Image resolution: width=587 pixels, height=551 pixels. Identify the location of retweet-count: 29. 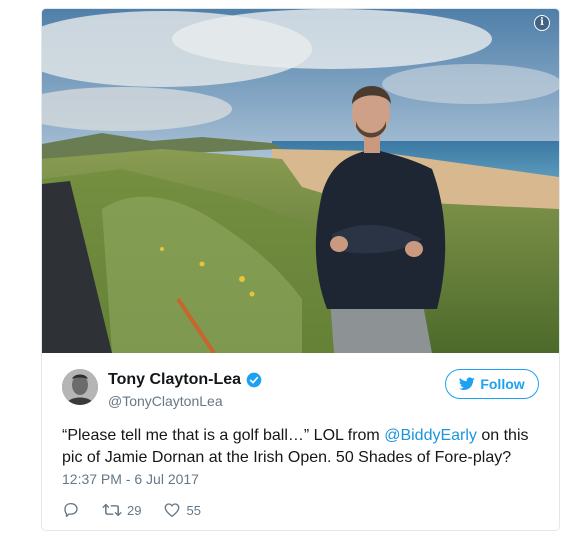
(134, 510).